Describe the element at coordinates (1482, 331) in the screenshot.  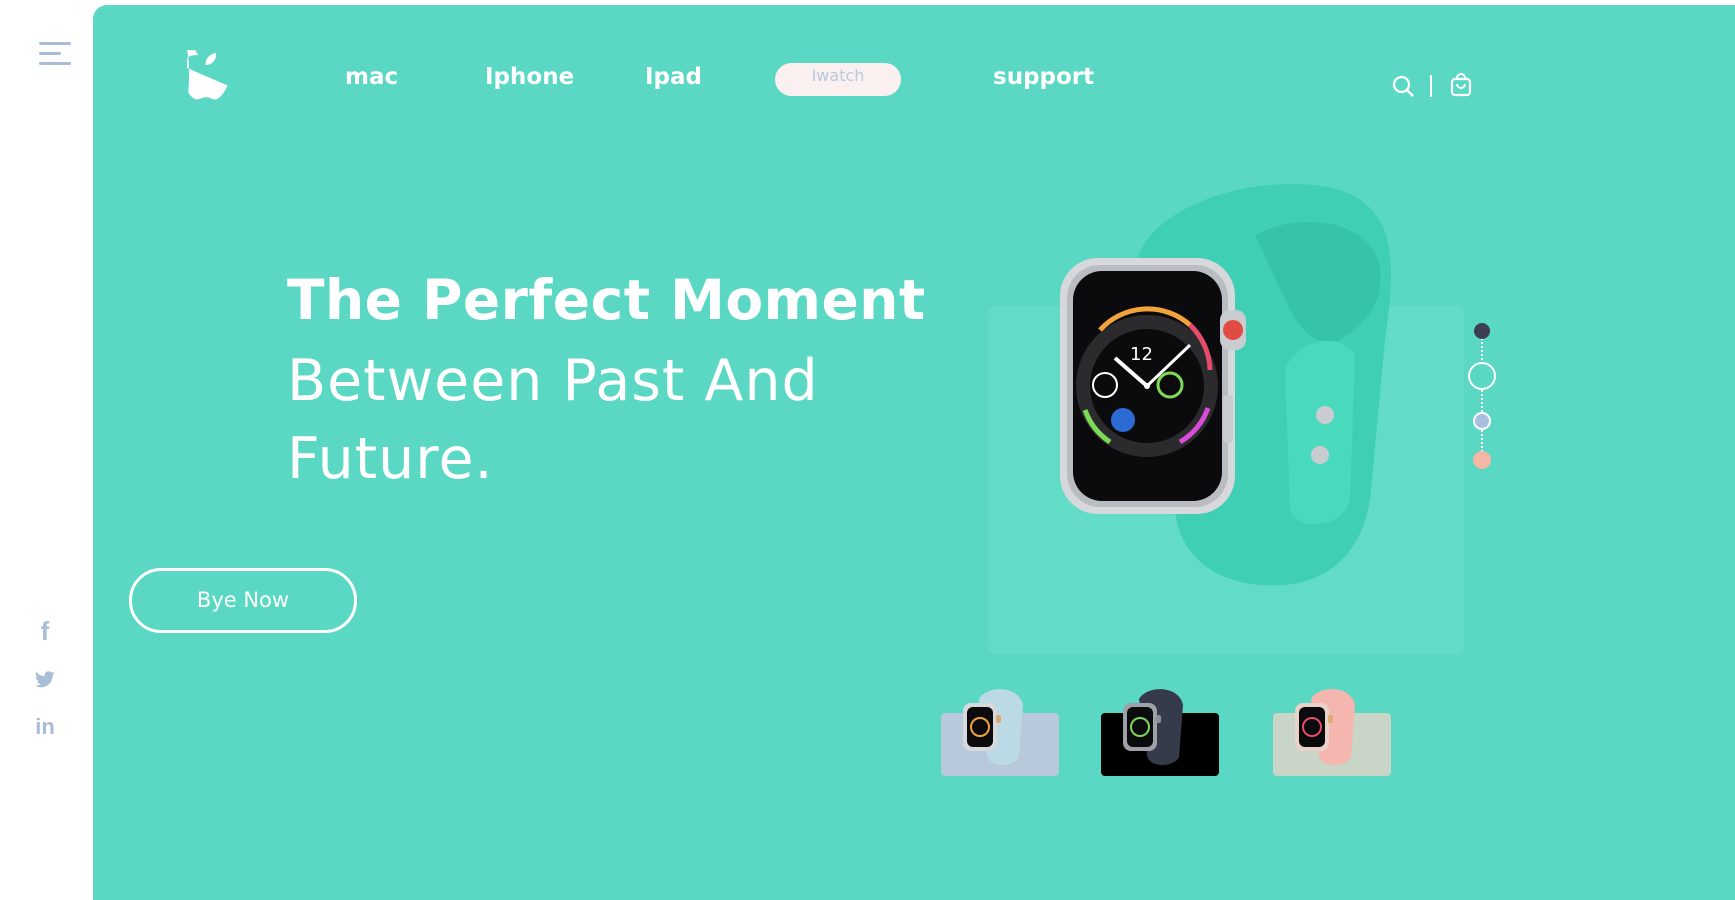
I see `color-dot-dark` at that location.